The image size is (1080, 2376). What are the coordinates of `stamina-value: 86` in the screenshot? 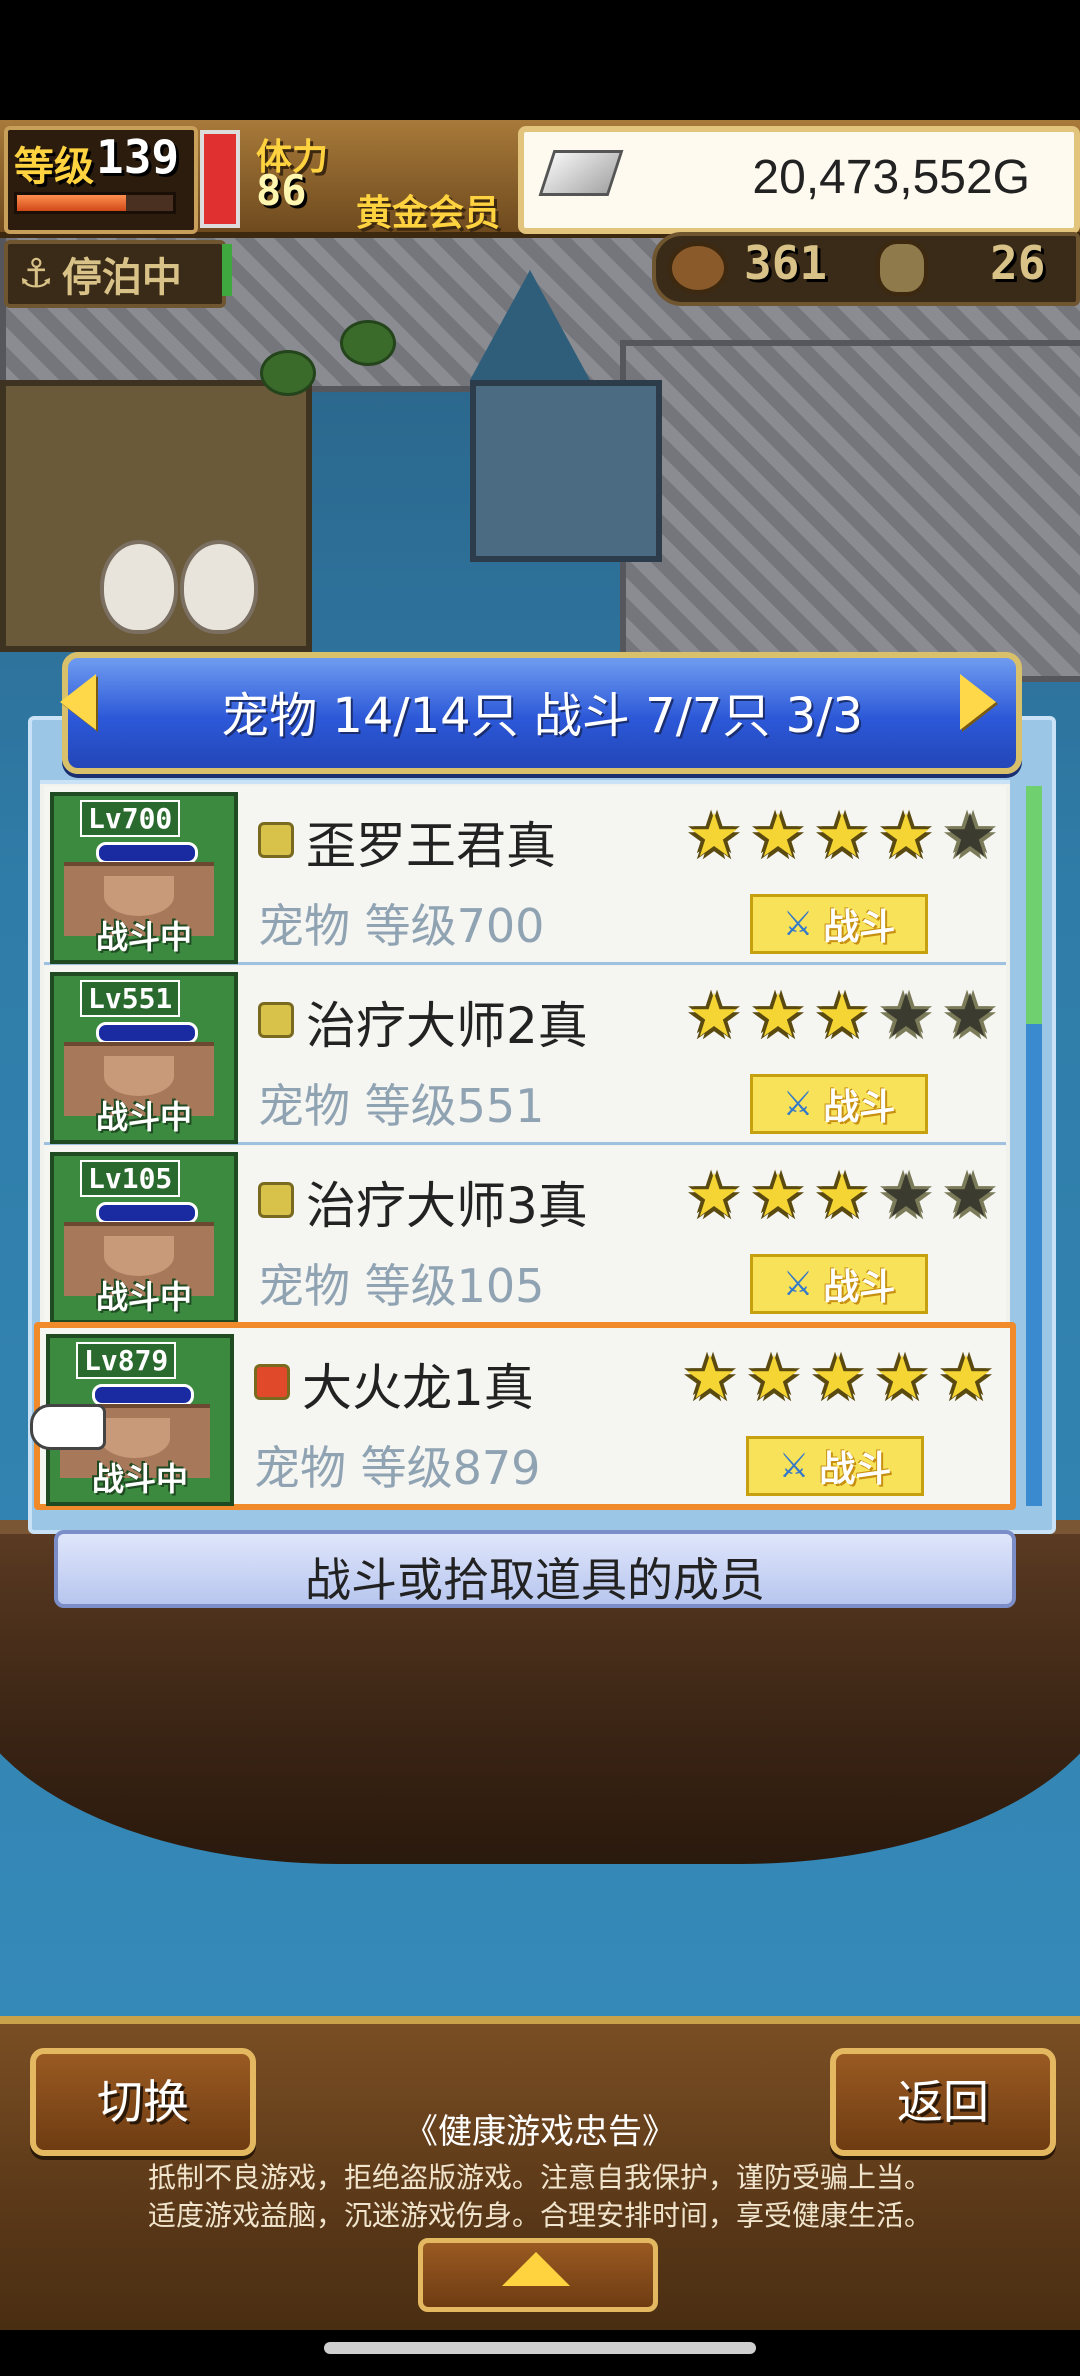 It's located at (281, 190).